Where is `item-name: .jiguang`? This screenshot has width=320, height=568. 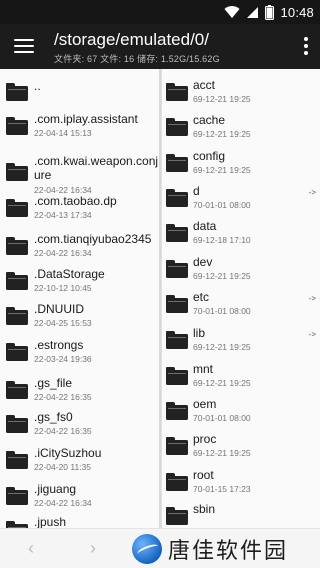
item-name: .jiguang is located at coordinates (55, 489).